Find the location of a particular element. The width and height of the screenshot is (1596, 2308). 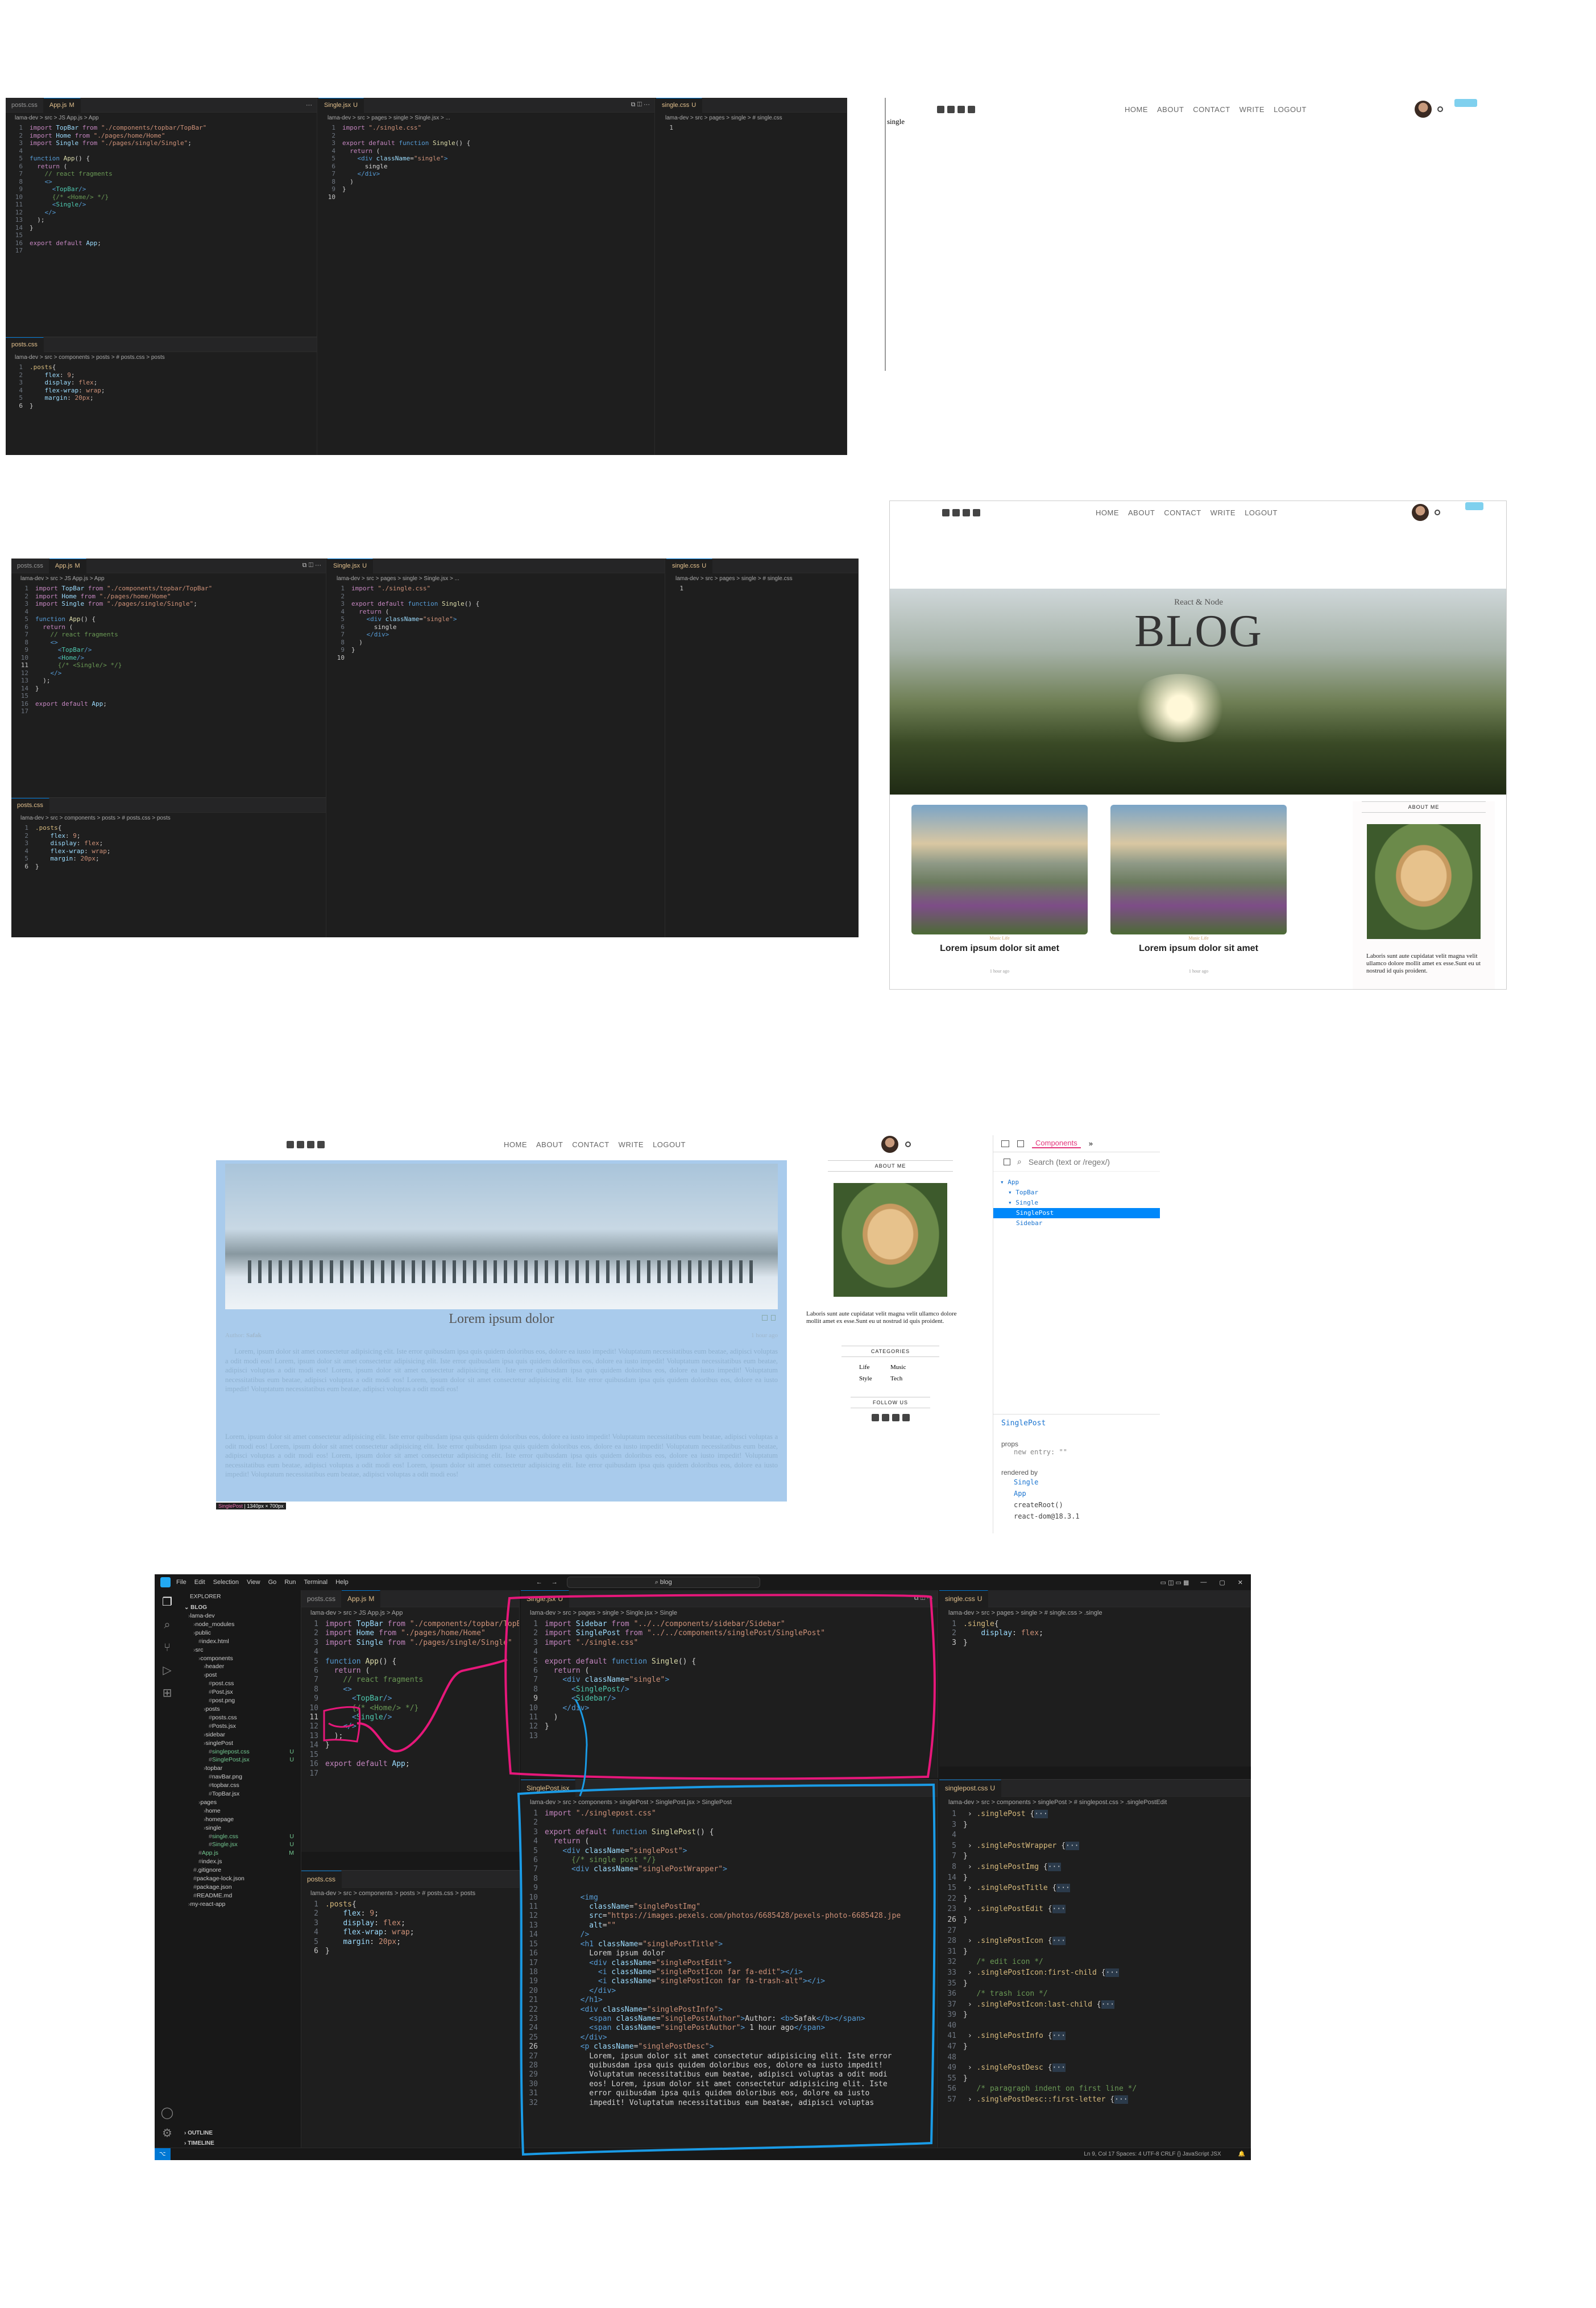

extensions-icon: ⊞ is located at coordinates (167, 1693).